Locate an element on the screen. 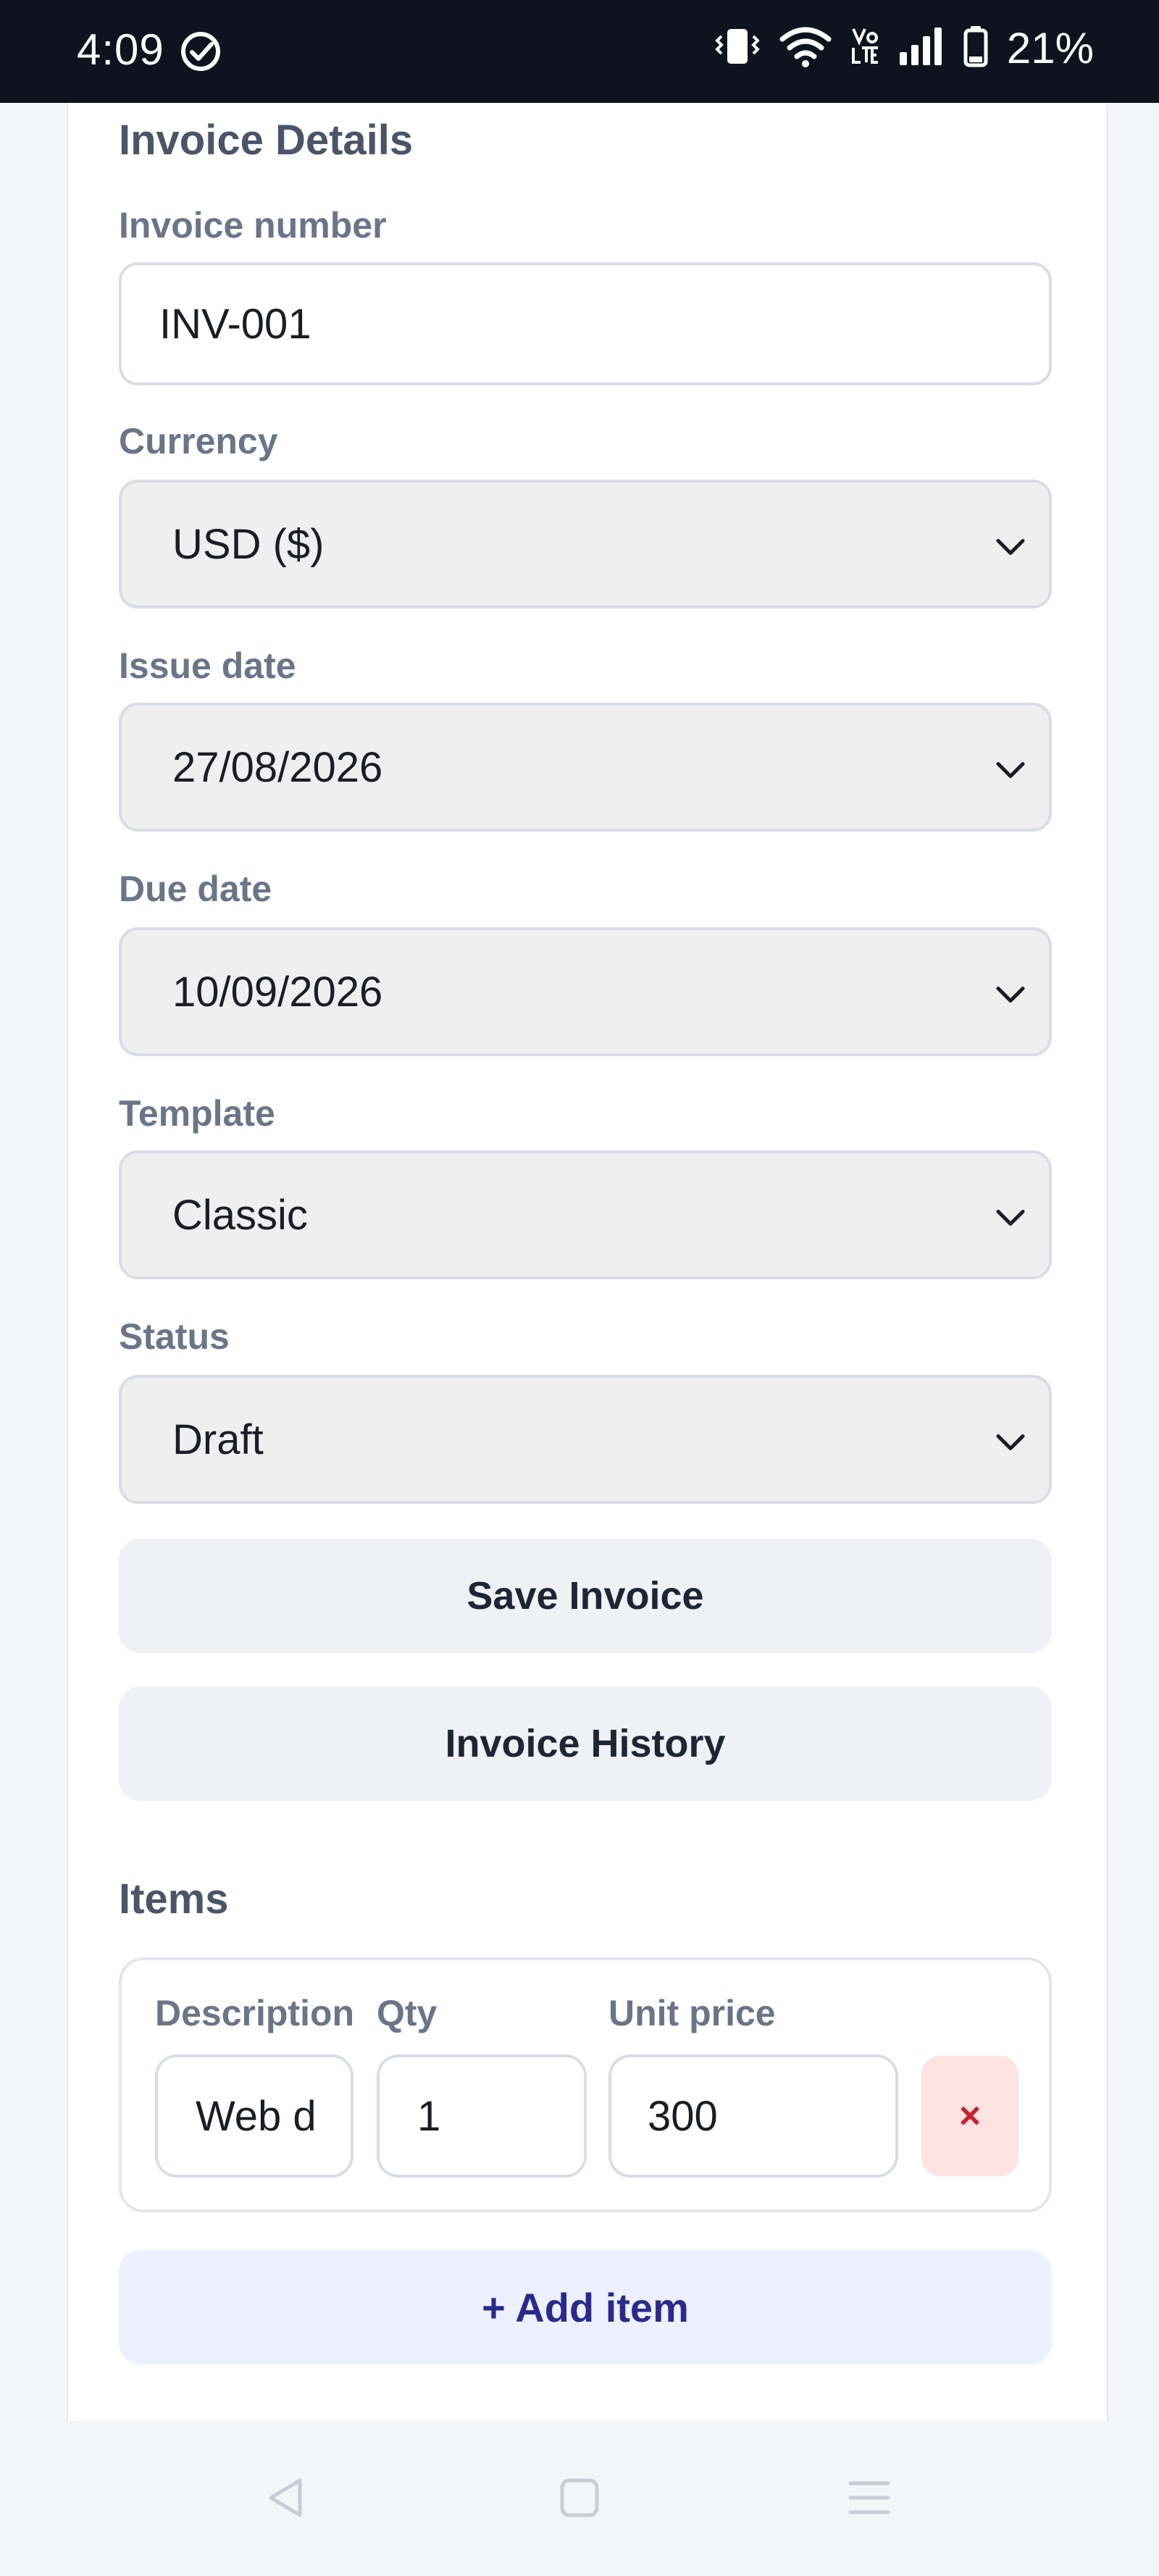 Image resolution: width=1159 pixels, height=2576 pixels. status-icons: 21% is located at coordinates (904, 48).